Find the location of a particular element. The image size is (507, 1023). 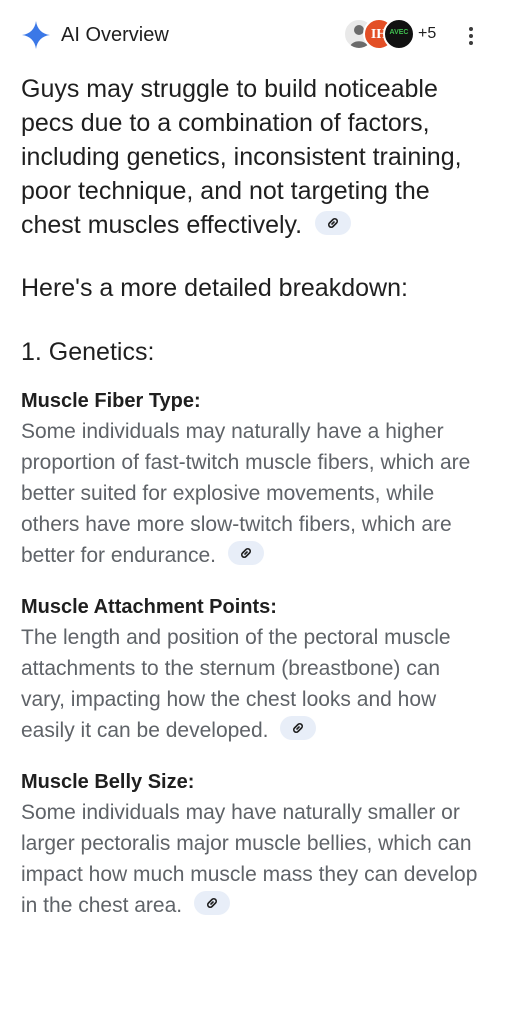

breakdown-text: Here's a more detailed breakdown: is located at coordinates (214, 288).